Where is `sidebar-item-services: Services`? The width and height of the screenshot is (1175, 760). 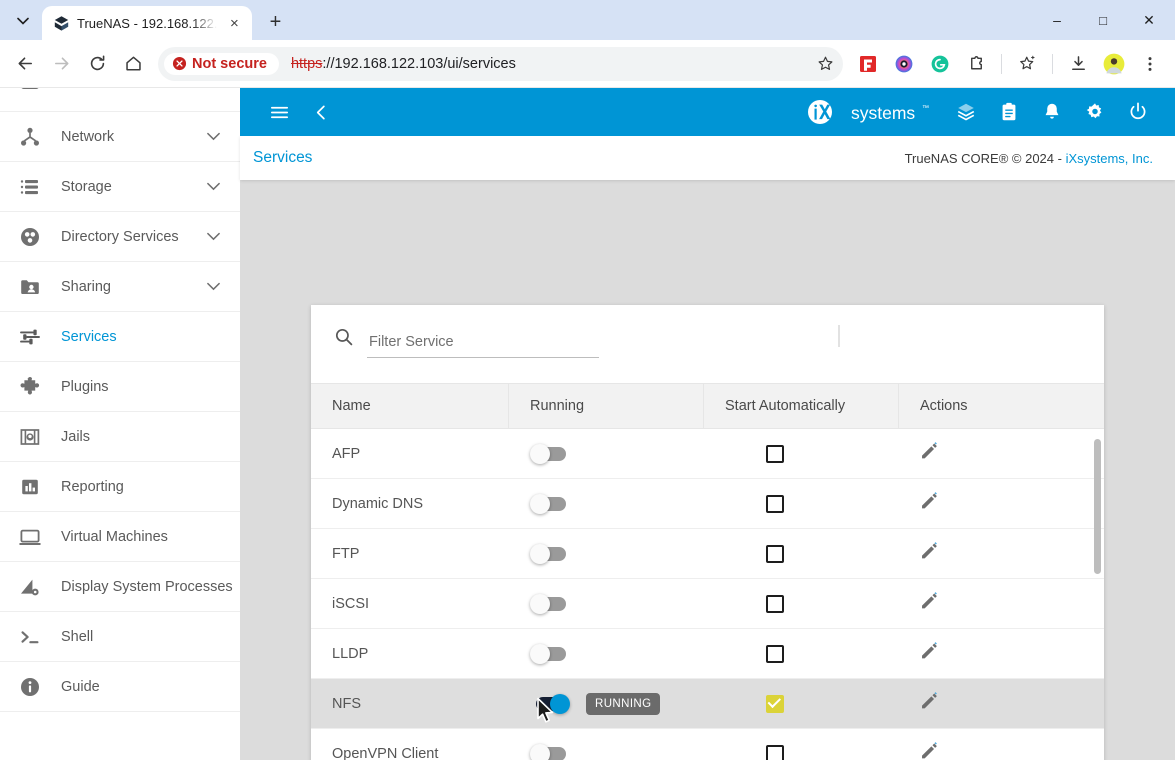 sidebar-item-services: Services is located at coordinates (120, 337).